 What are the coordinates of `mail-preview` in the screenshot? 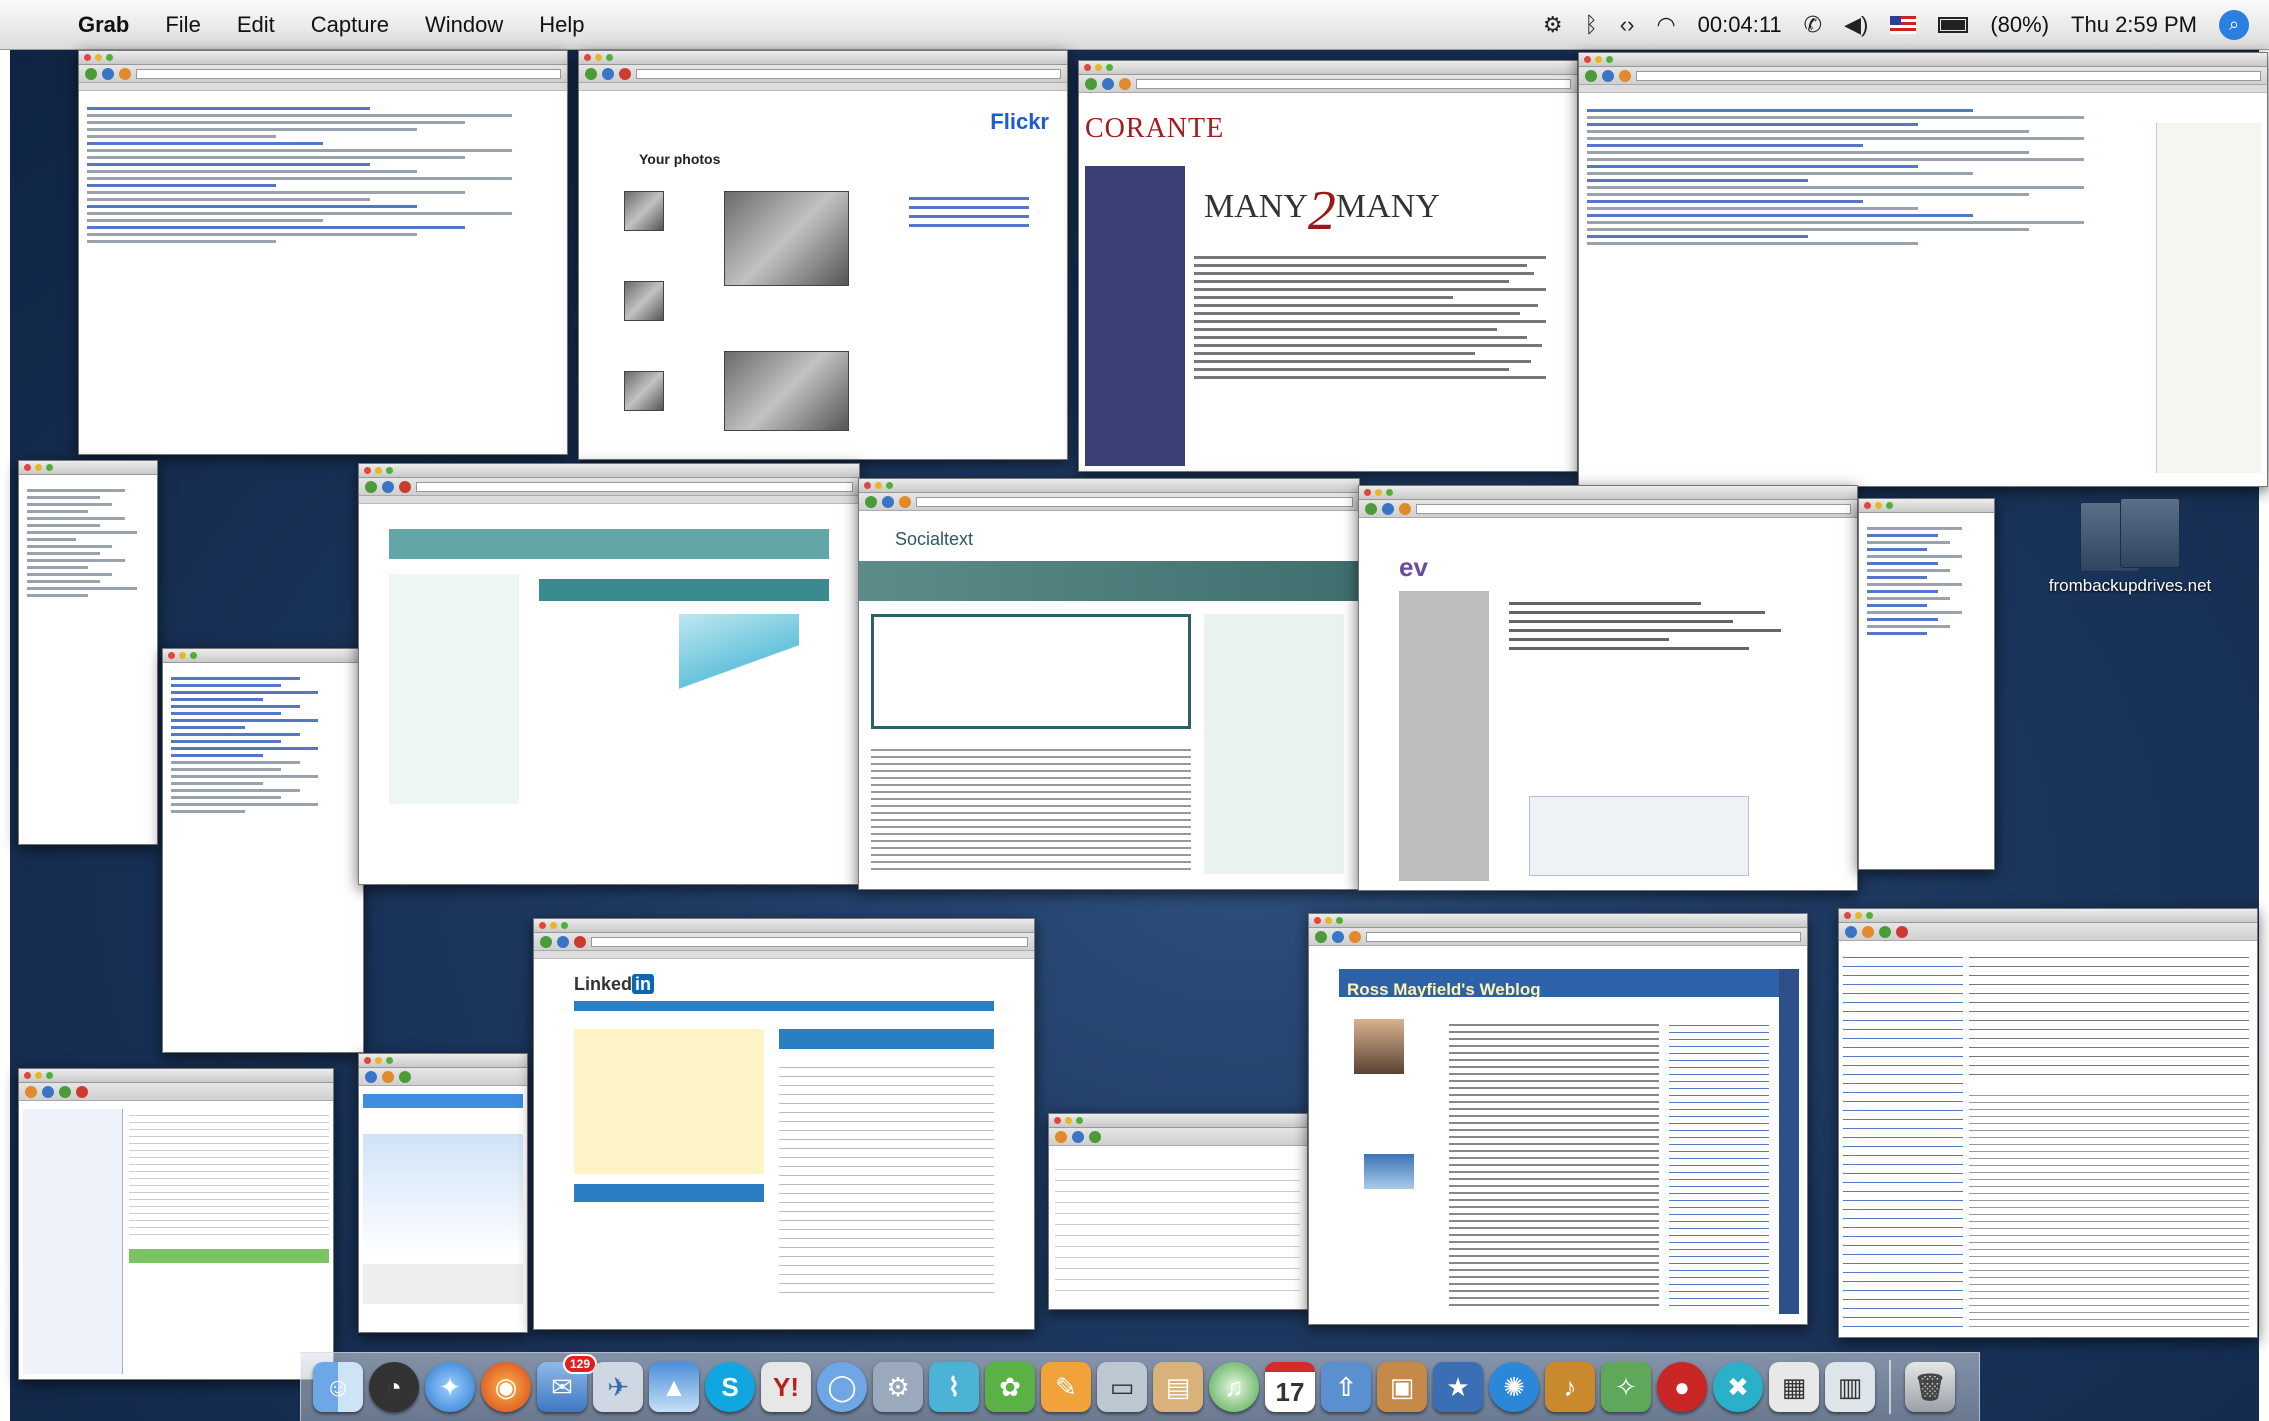 It's located at (2109, 1209).